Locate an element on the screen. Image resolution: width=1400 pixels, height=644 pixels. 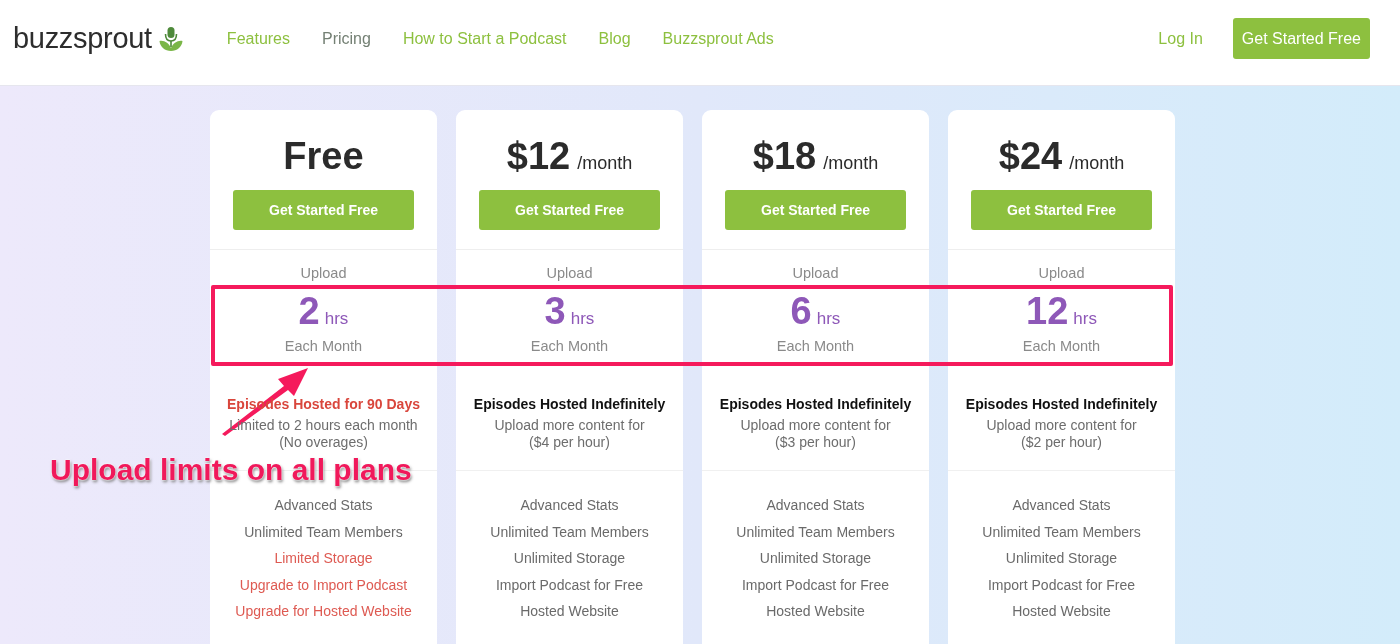
plan-feature: Upgrade for Hosted Website is located at coordinates (323, 611).